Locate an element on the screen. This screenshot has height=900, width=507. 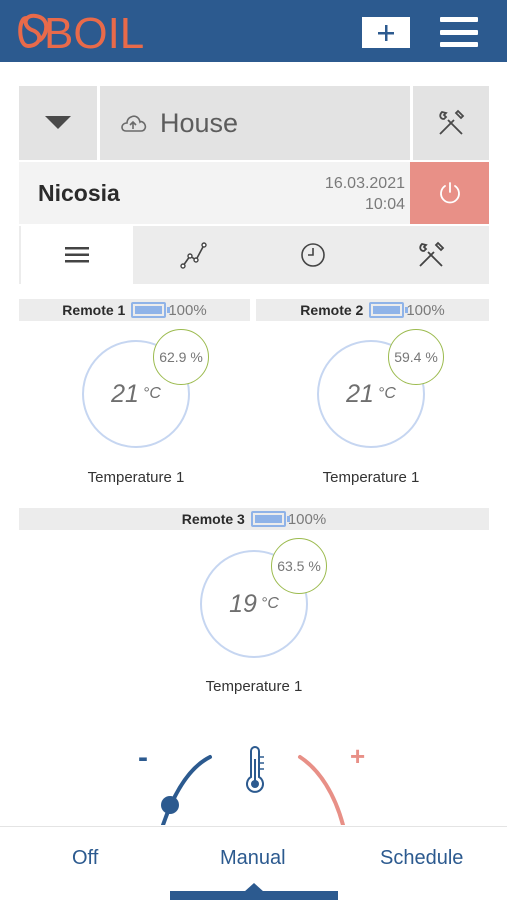
active-mode-indicator is located at coordinates (254, 895).